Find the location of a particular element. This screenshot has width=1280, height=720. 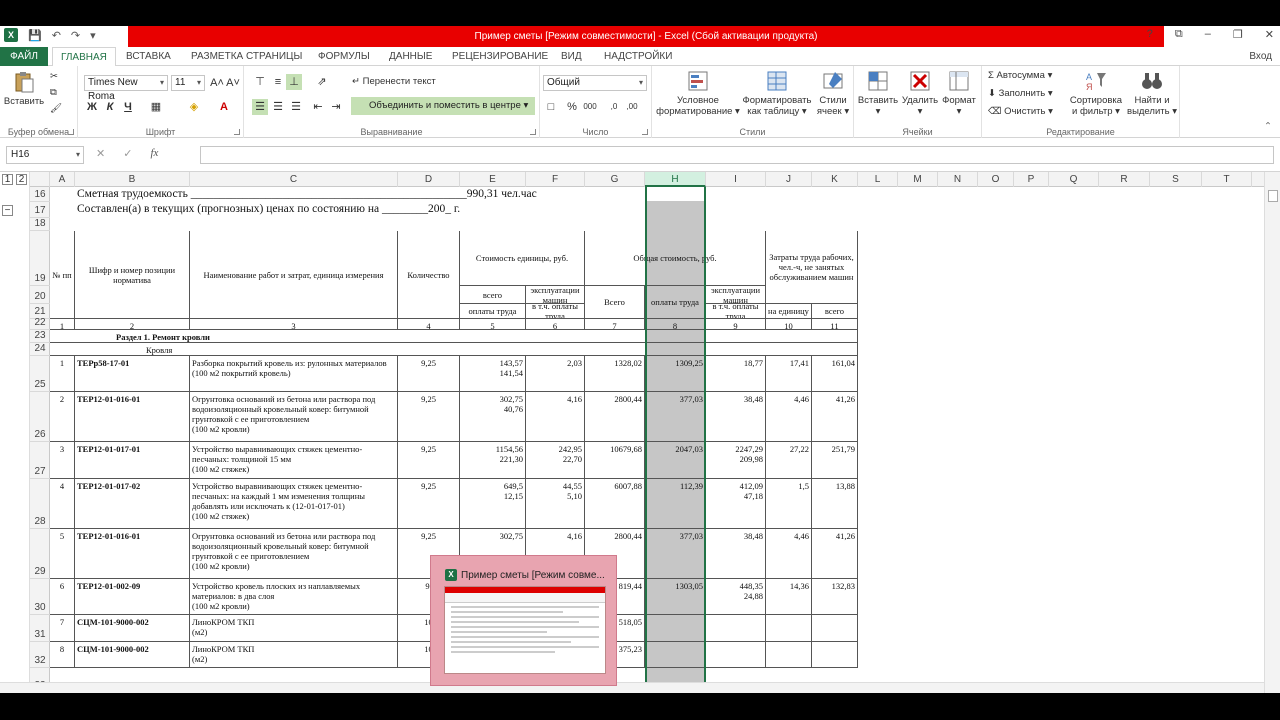

paste-button: Вставить is located at coordinates (24, 88).